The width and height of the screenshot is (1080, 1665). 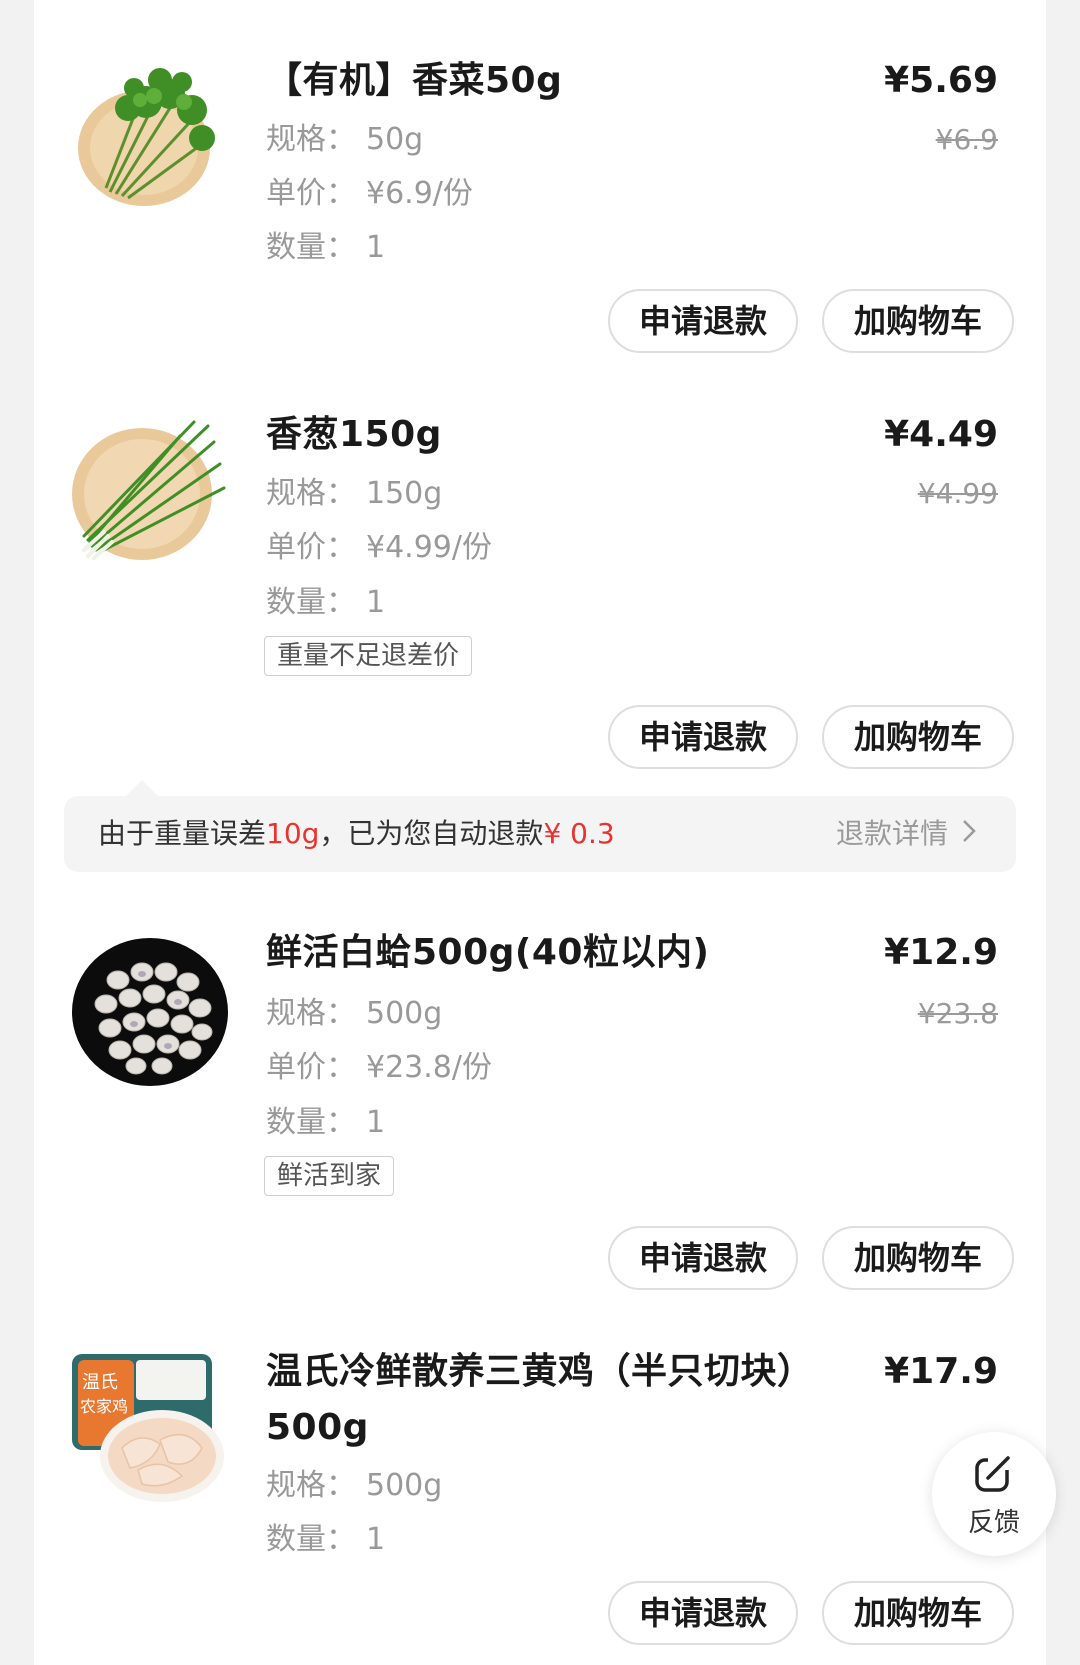 I want to click on item-title-line-1: 温氏冷鲜散养三黄鸡（半只切块）, so click(x=540, y=1372).